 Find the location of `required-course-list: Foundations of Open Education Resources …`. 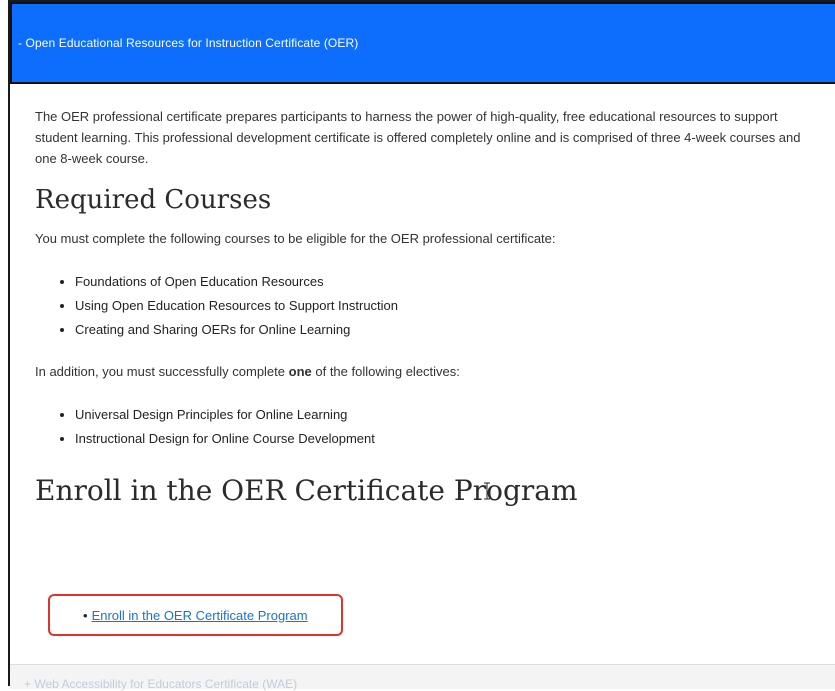

required-course-list: Foundations of Open Education Resources … is located at coordinates (425, 306).